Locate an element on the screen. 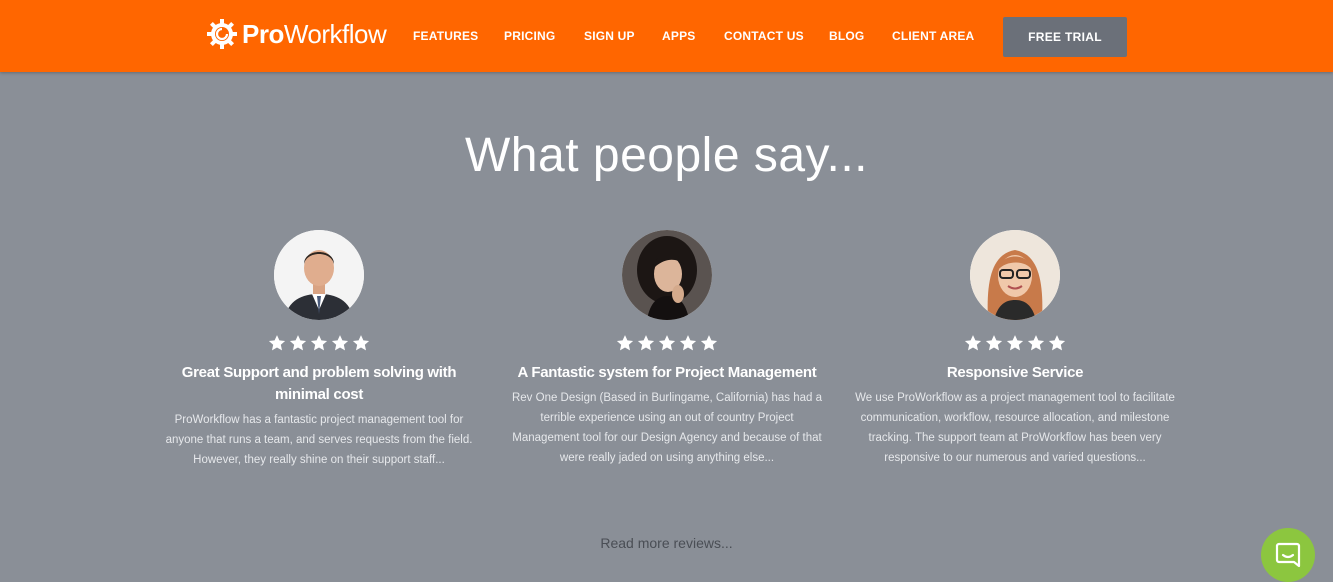 Image resolution: width=1333 pixels, height=582 pixels. nav-item-contact-us: CONTACT US is located at coordinates (764, 36).